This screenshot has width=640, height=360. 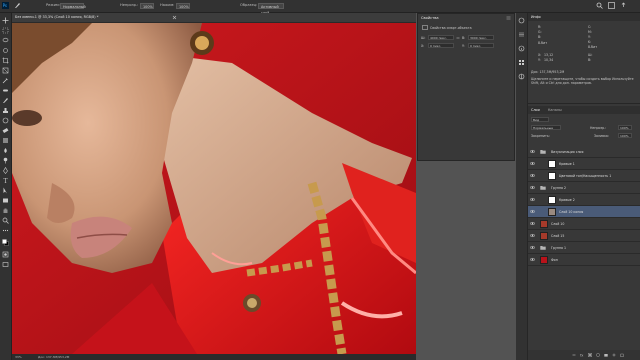 I want to click on layer-opacity-input: 100%, so click(x=625, y=127).